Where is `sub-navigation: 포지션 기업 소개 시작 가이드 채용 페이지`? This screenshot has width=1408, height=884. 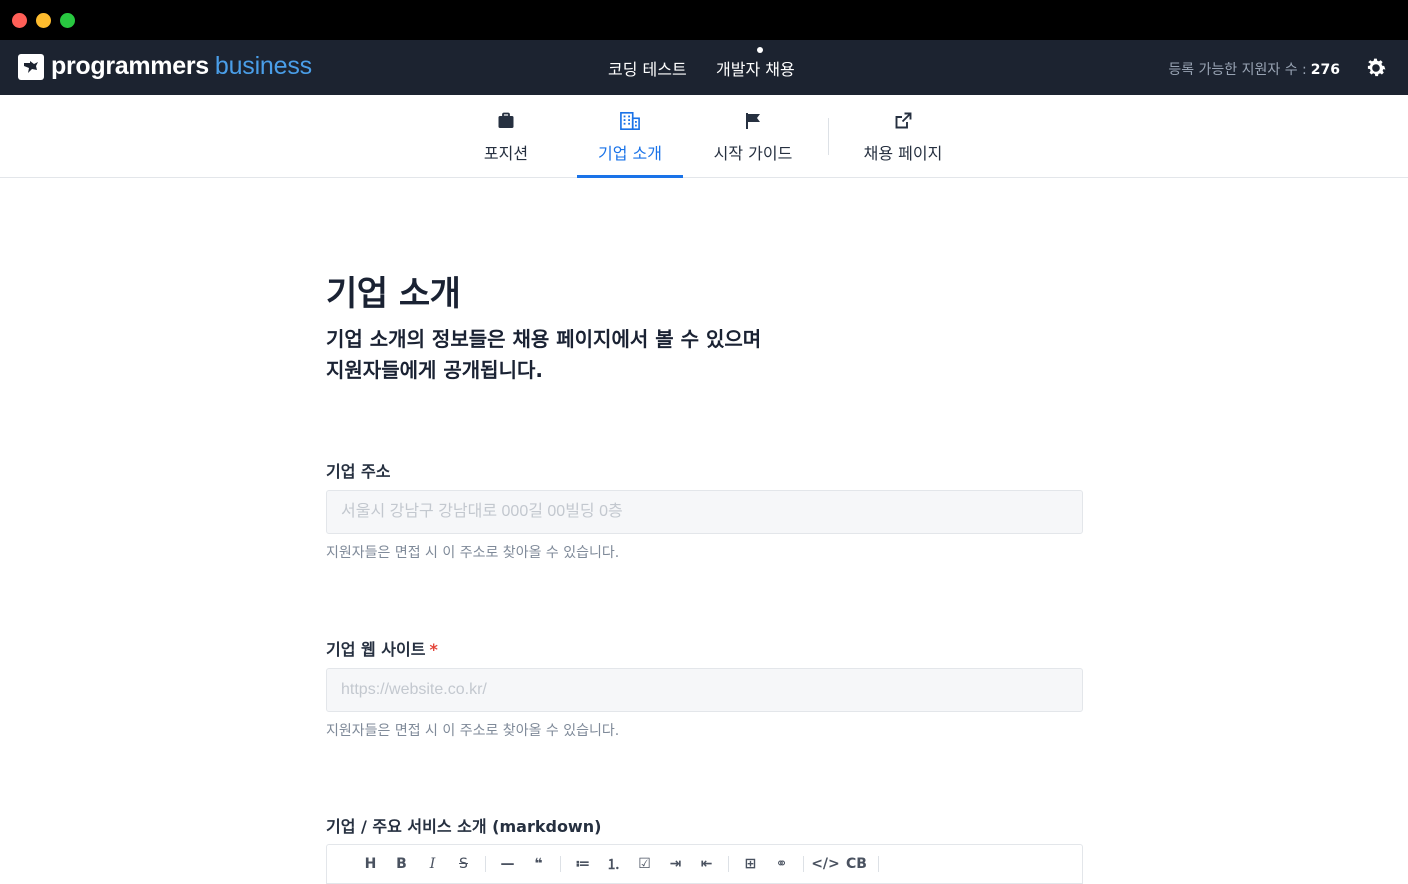
sub-navigation: 포지션 기업 소개 시작 가이드 채용 페이지 is located at coordinates (704, 136).